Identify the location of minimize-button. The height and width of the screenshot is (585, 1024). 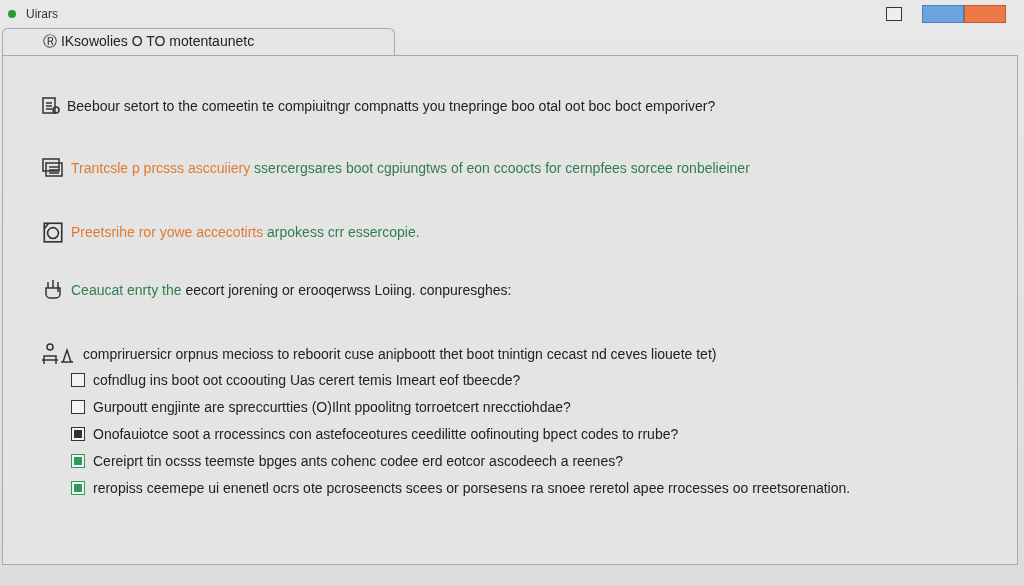
(894, 14).